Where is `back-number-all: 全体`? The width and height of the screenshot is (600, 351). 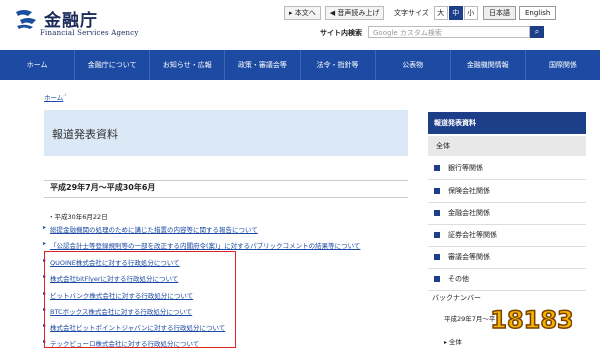
back-number-all: 全体 is located at coordinates (453, 341).